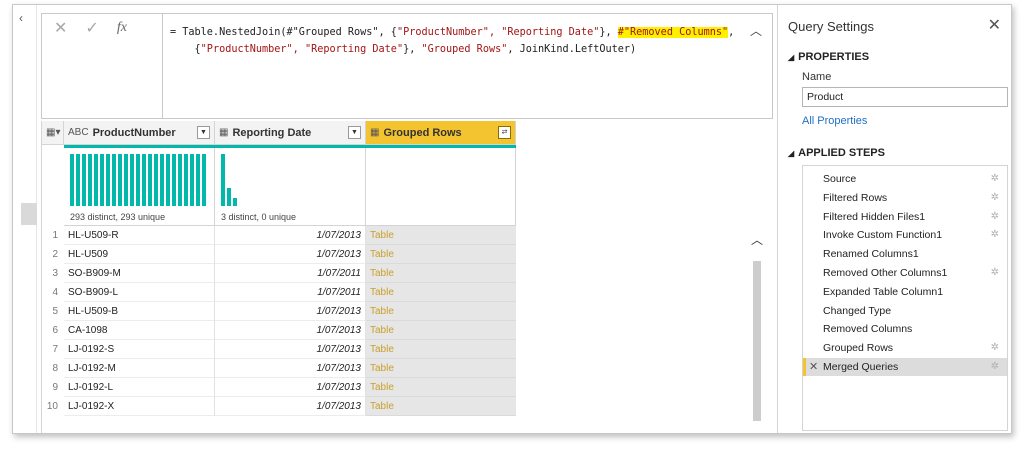  What do you see at coordinates (139, 133) in the screenshot?
I see `column-header-productnumber: ABC ProductNumber ▼` at bounding box center [139, 133].